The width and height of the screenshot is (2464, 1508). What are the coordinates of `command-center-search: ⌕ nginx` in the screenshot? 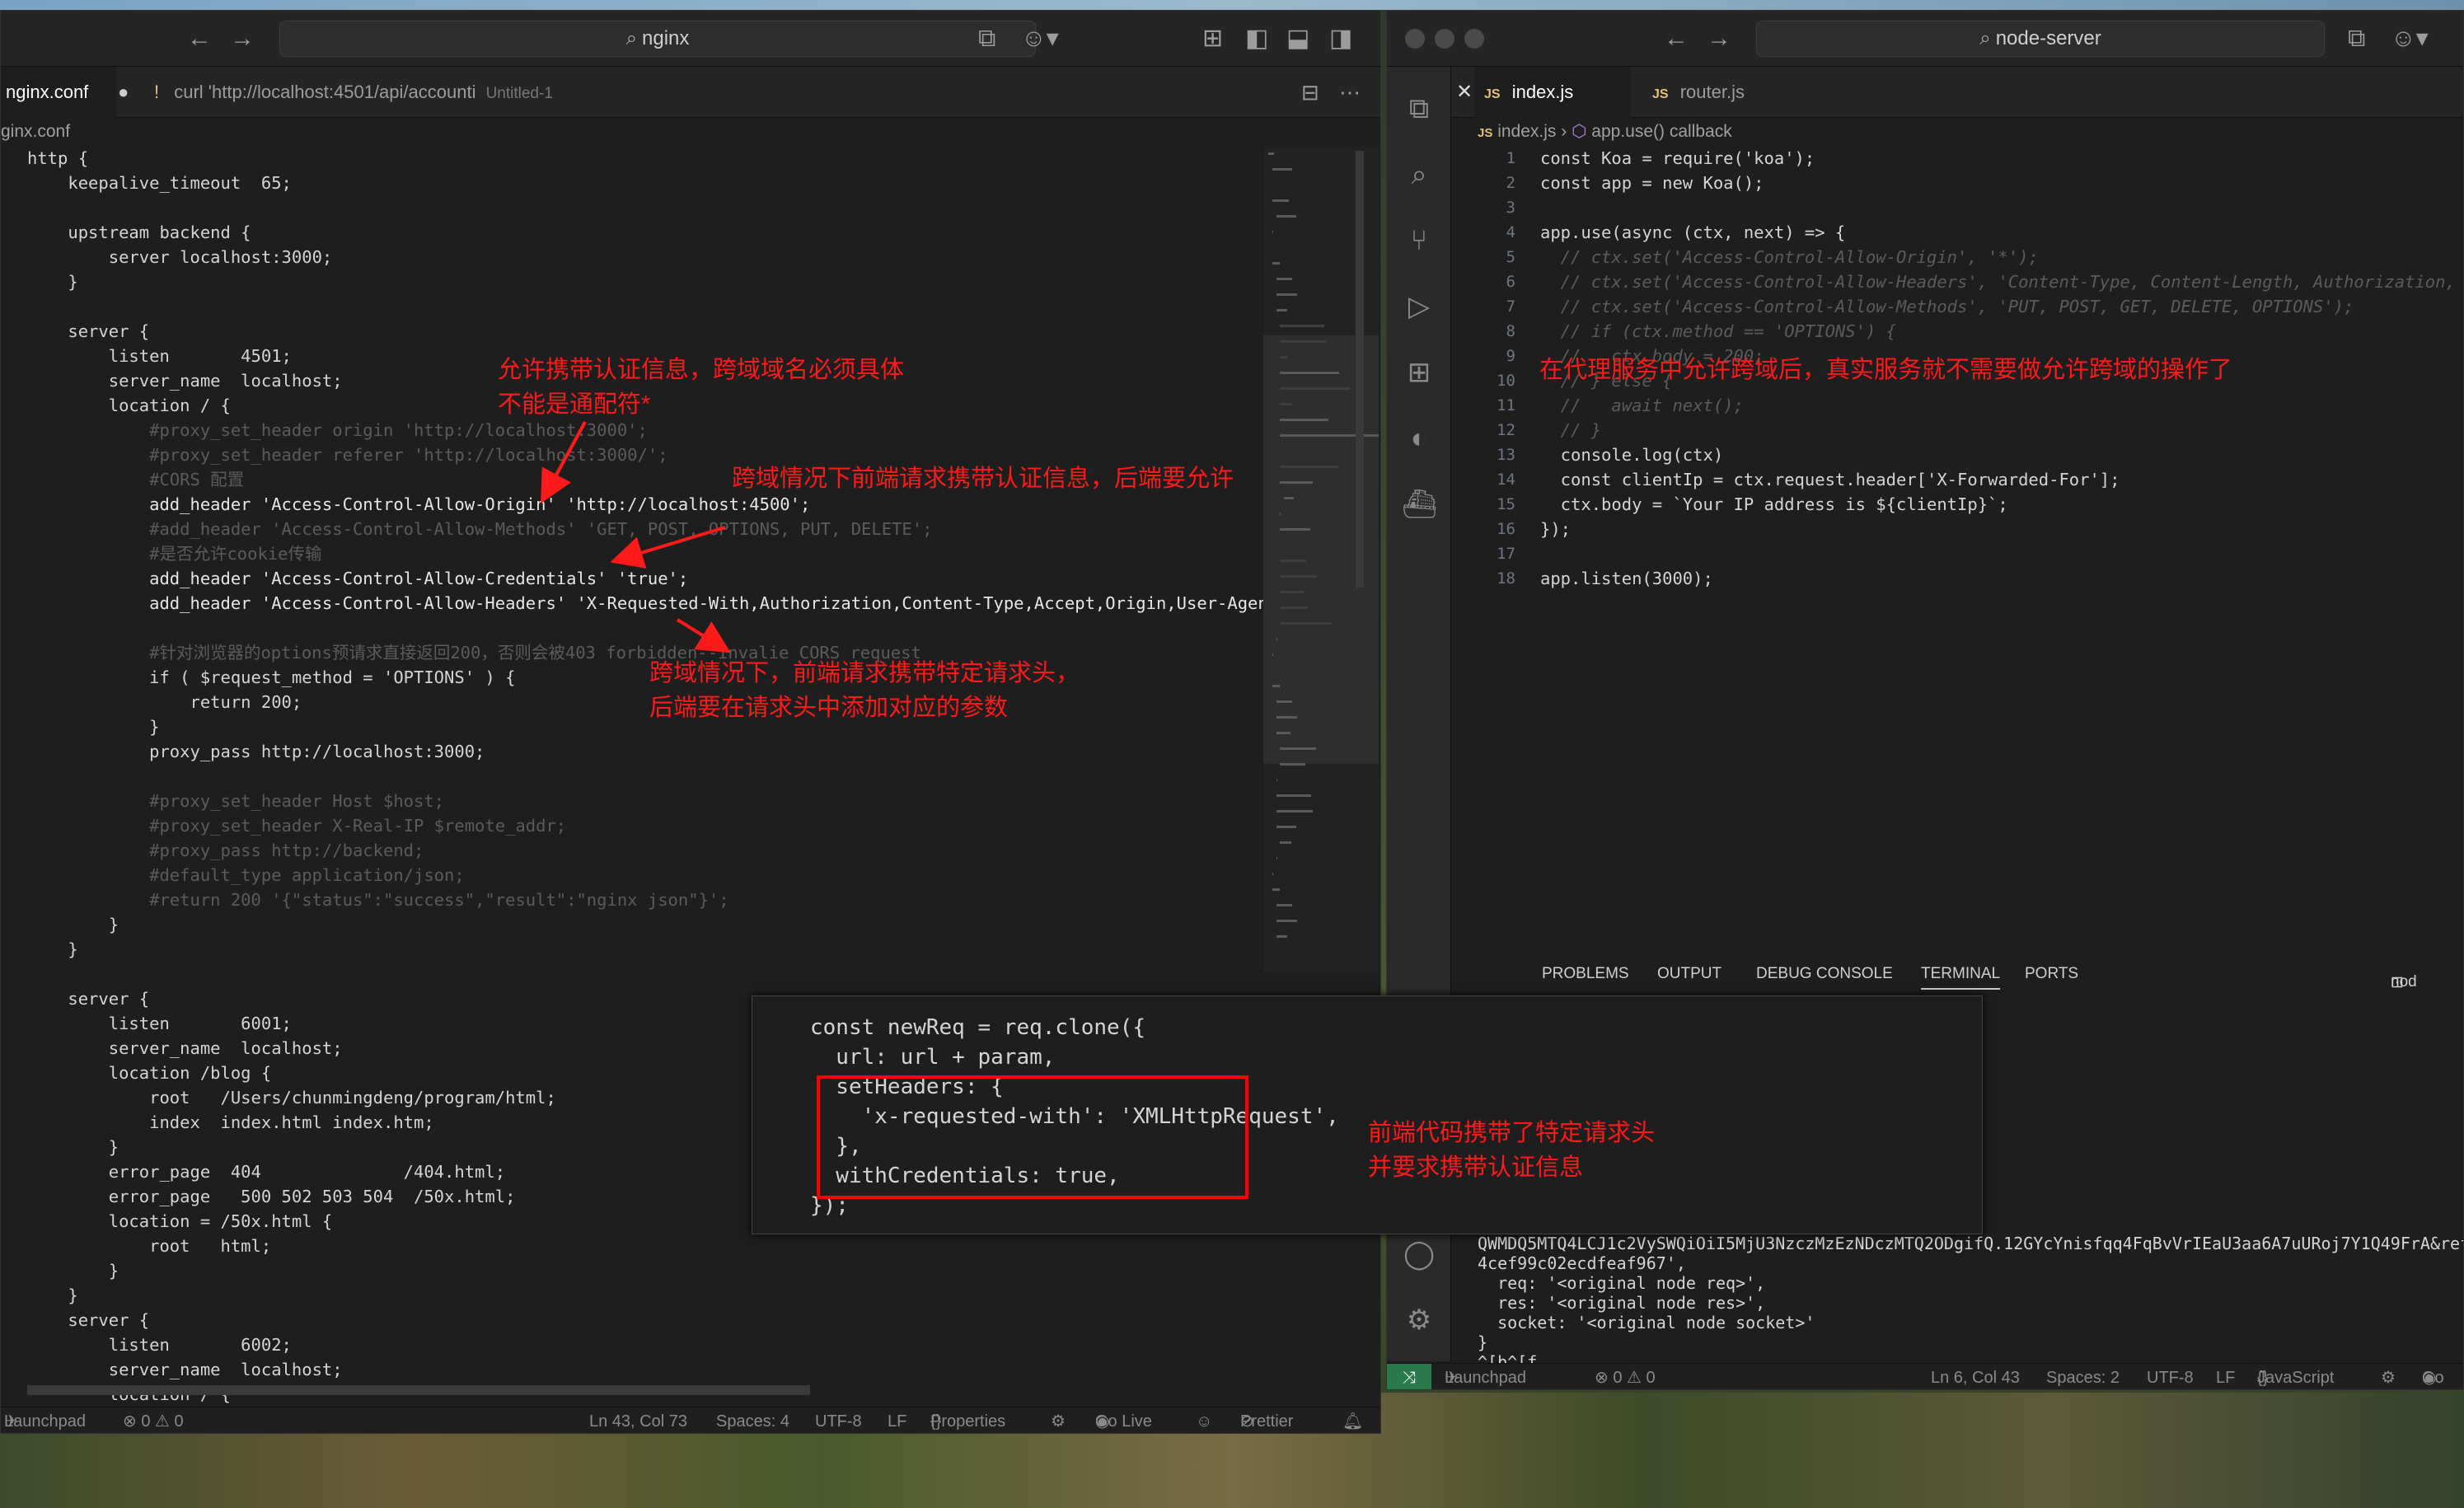 It's located at (657, 39).